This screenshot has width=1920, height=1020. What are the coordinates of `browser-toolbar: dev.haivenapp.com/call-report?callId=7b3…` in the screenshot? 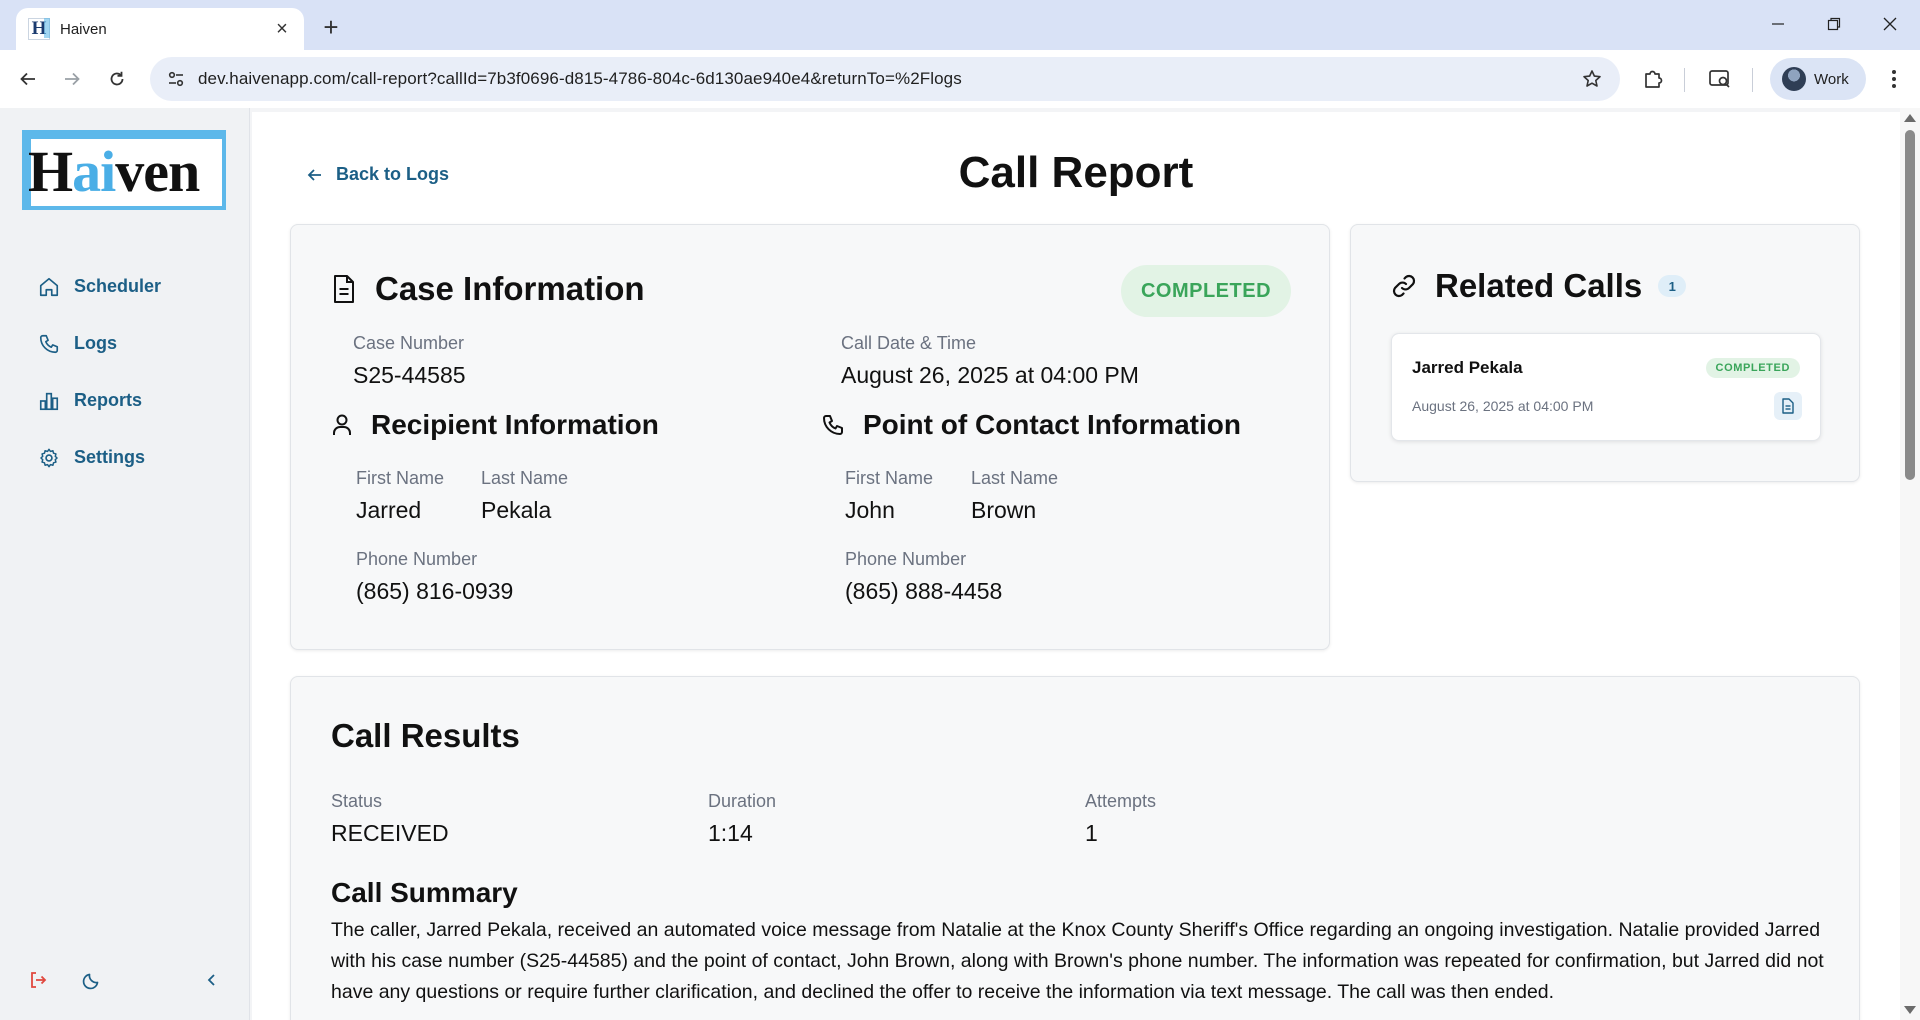 It's located at (960, 79).